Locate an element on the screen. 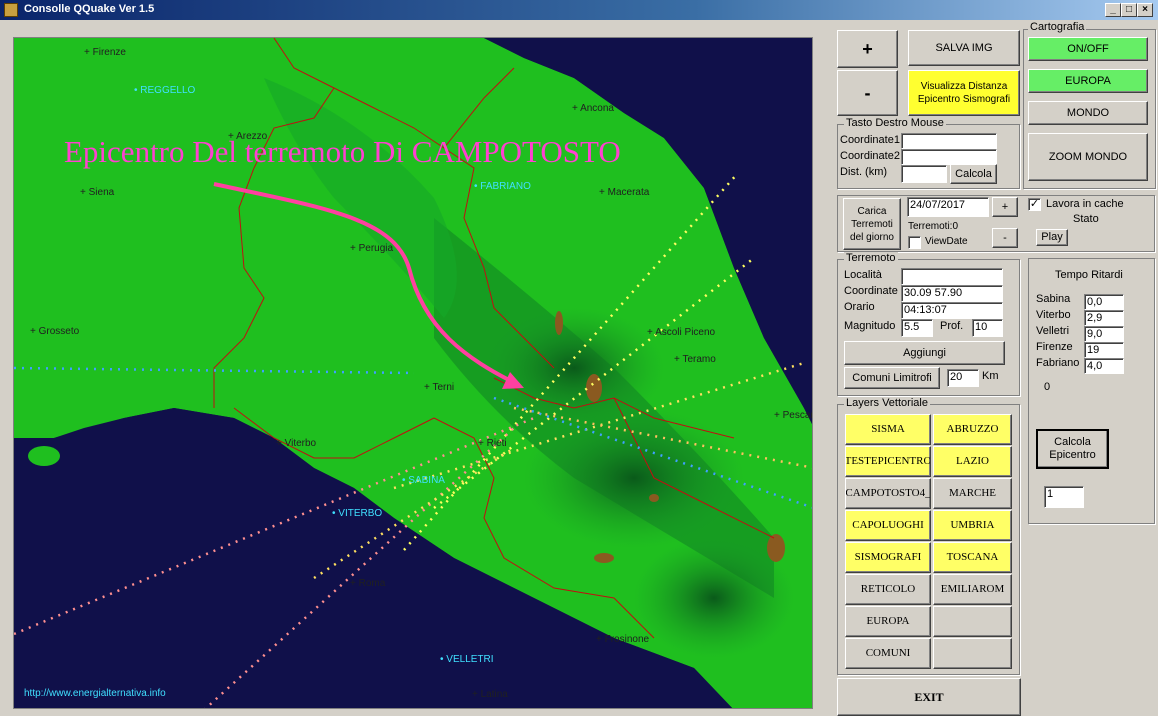 Image resolution: width=1158 pixels, height=716 pixels. carica-terremoti-button: Carica Terremoti del giorno is located at coordinates (872, 224).